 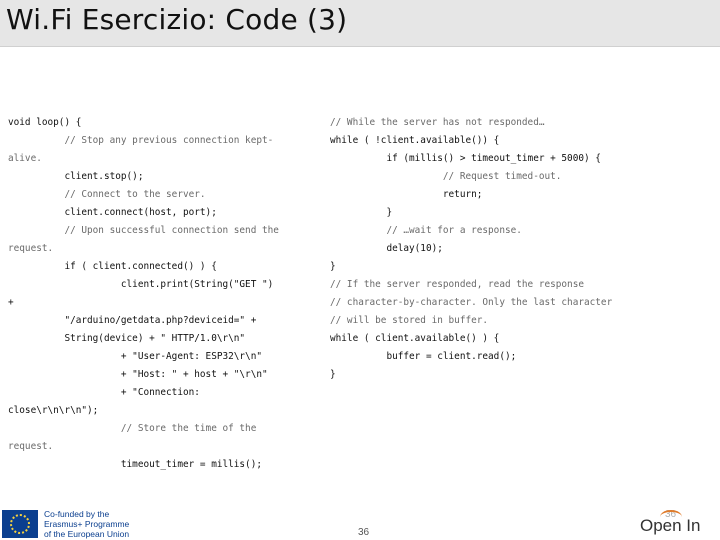 What do you see at coordinates (132, 320) in the screenshot?
I see `code-line: "/arduino/getdata.php?deviceid=" +` at bounding box center [132, 320].